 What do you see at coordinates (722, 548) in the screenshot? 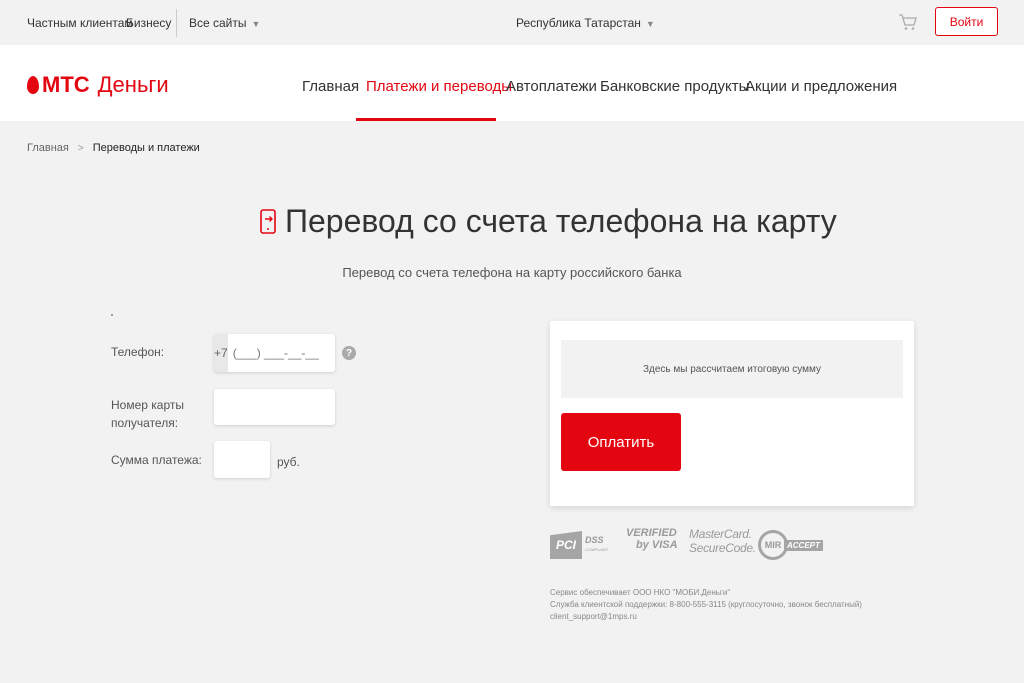
I see `mastercard-line2: SecureCode.` at bounding box center [722, 548].